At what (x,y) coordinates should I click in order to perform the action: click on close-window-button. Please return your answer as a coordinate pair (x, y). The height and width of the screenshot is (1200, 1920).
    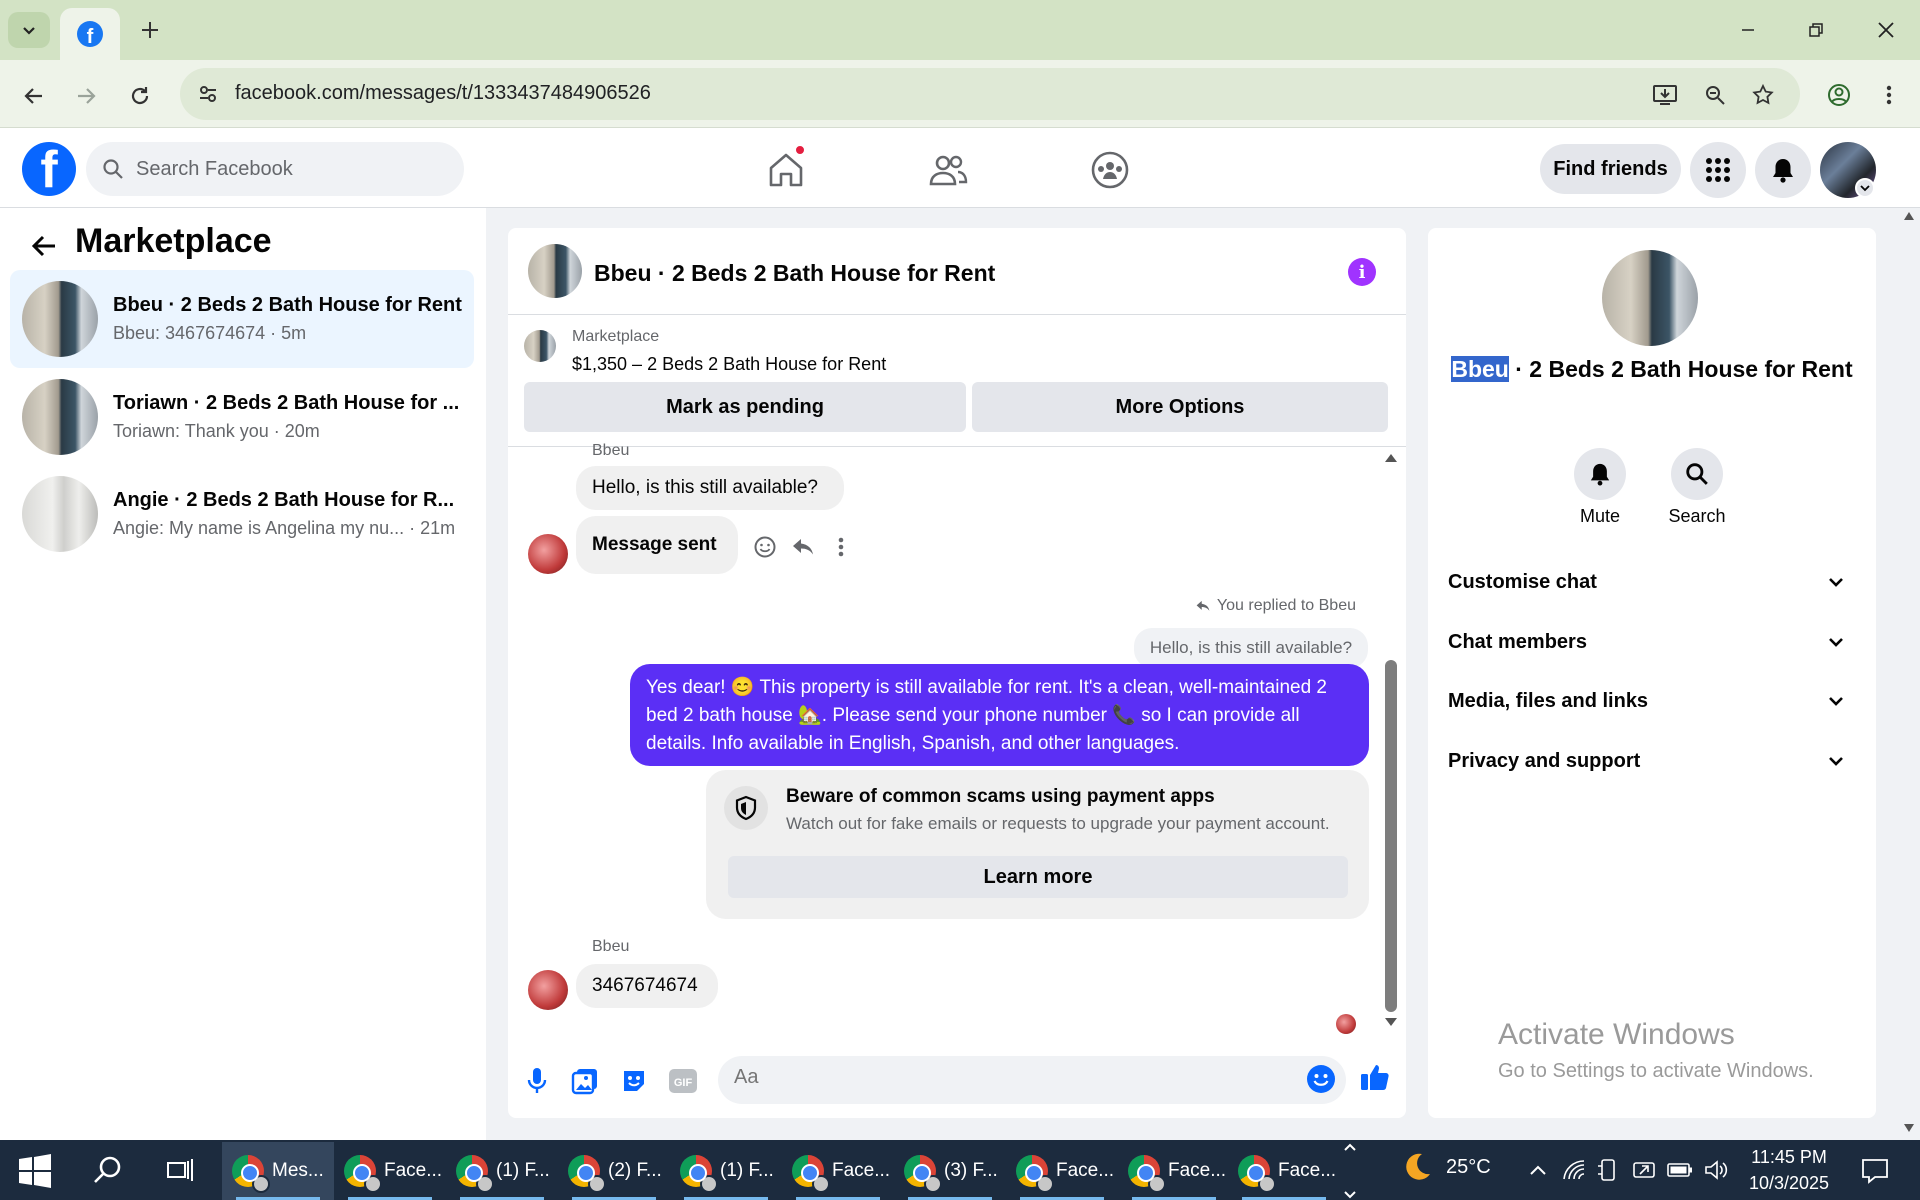
    Looking at the image, I should click on (1886, 30).